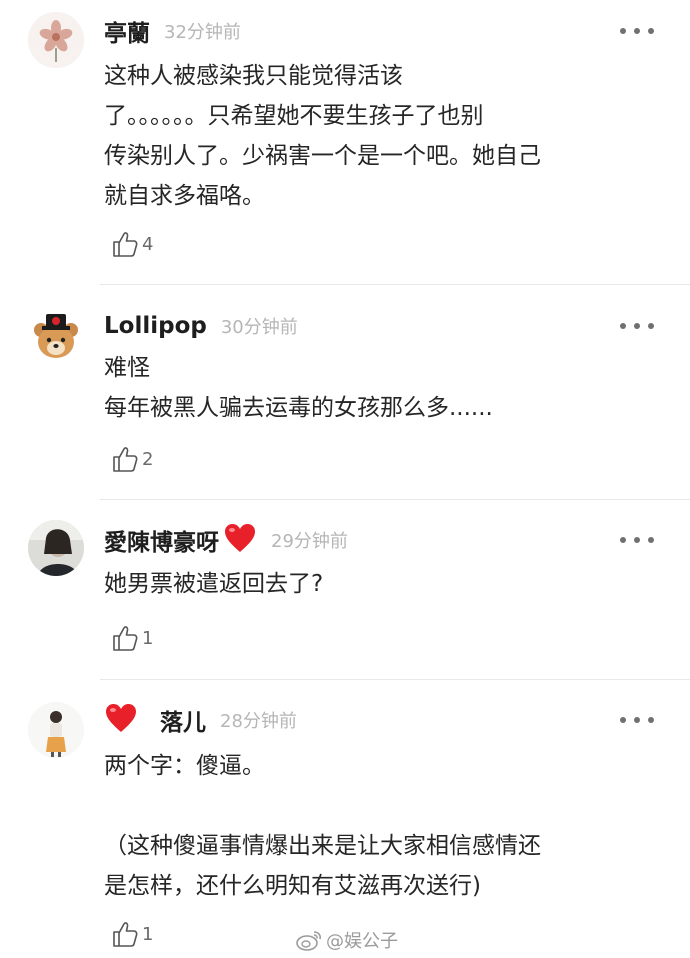 This screenshot has width=690, height=958. I want to click on comment-line: 是怎样，还什么明知有艾滋再次送行), so click(292, 886).